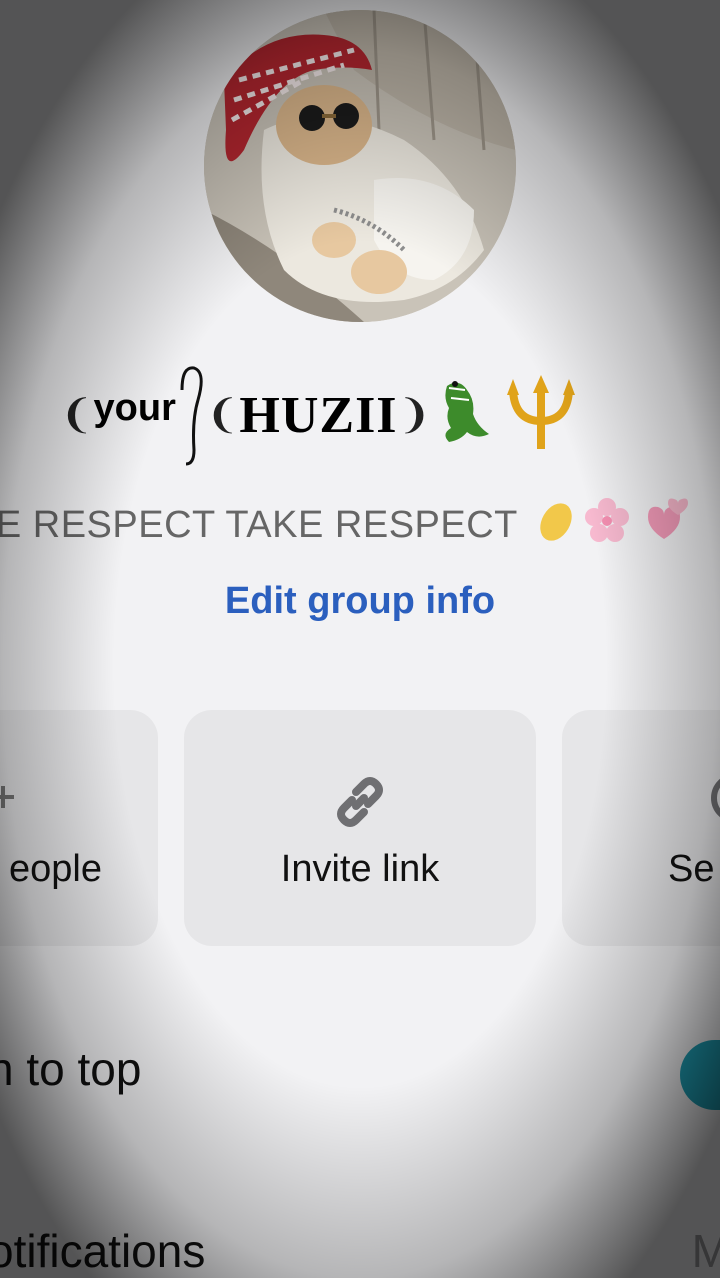  Describe the element at coordinates (103, 1251) in the screenshot. I see `notifications-label: otifications` at that location.